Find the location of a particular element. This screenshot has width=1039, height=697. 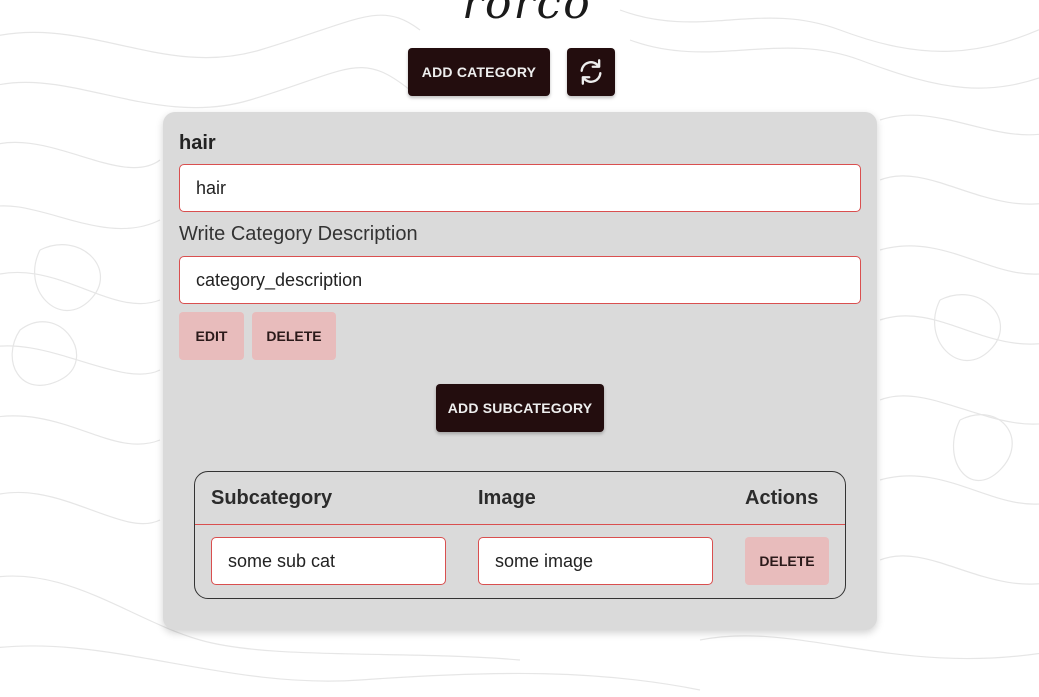

column-header-actions: Actions is located at coordinates (782, 498).